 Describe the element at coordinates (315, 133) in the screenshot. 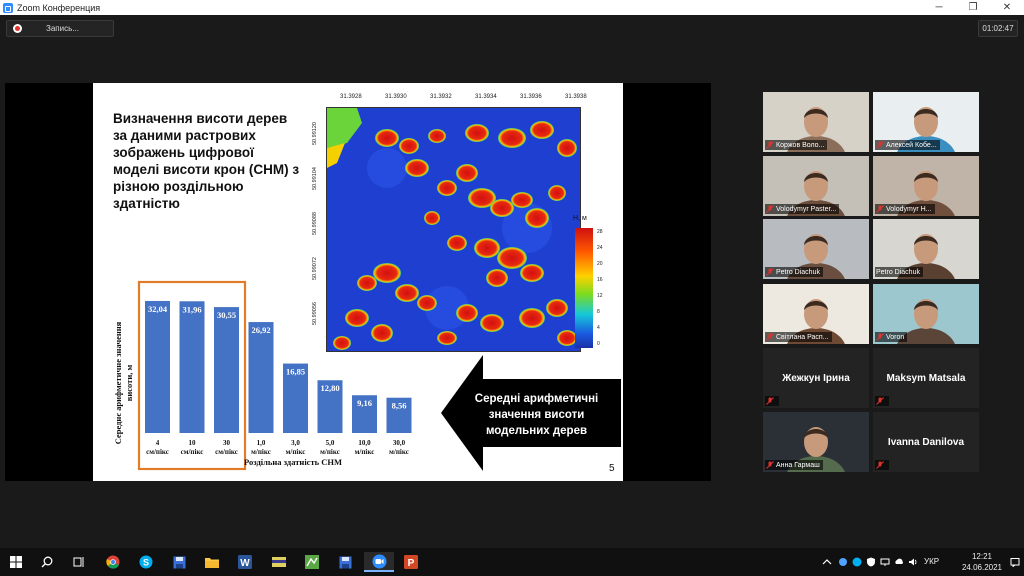

I see `map-left-tick: 50.99120` at that location.